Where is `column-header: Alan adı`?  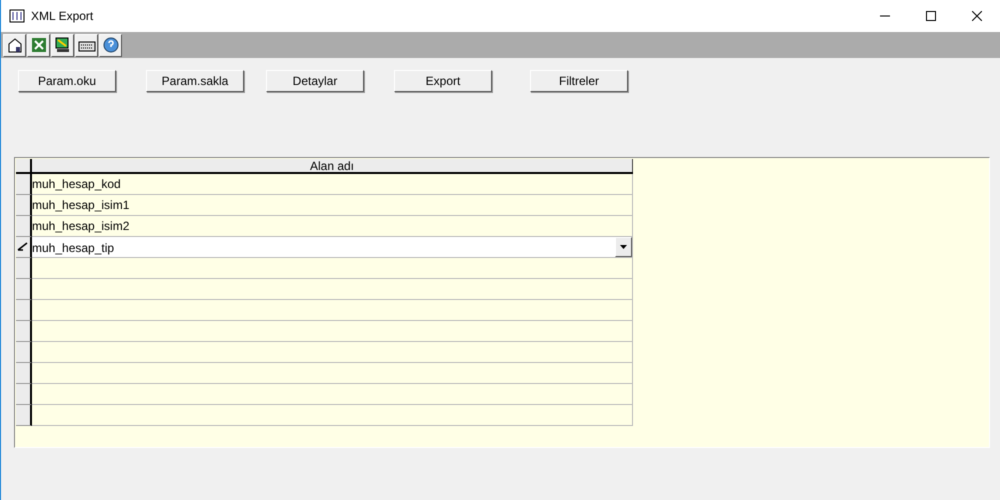 column-header: Alan adı is located at coordinates (332, 165).